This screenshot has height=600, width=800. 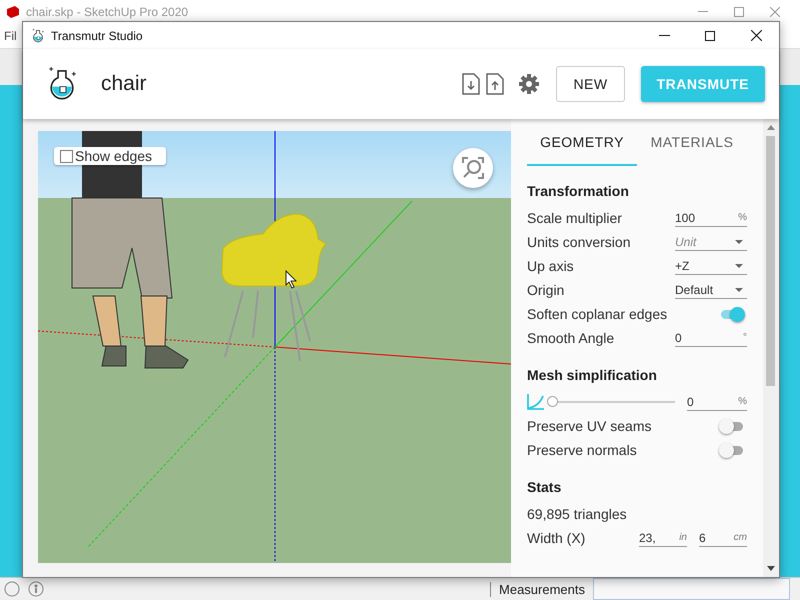 What do you see at coordinates (38, 36) in the screenshot?
I see `flask-logo-icon` at bounding box center [38, 36].